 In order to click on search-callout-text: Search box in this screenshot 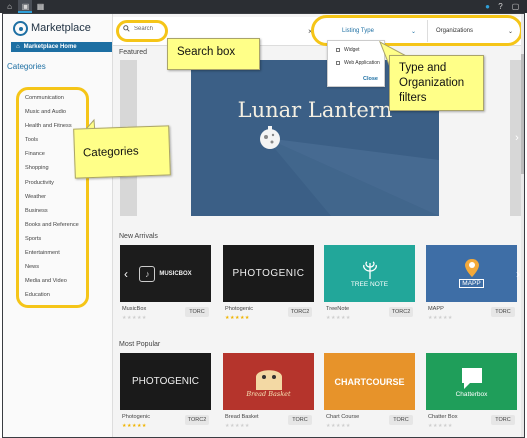, I will do `click(206, 52)`.